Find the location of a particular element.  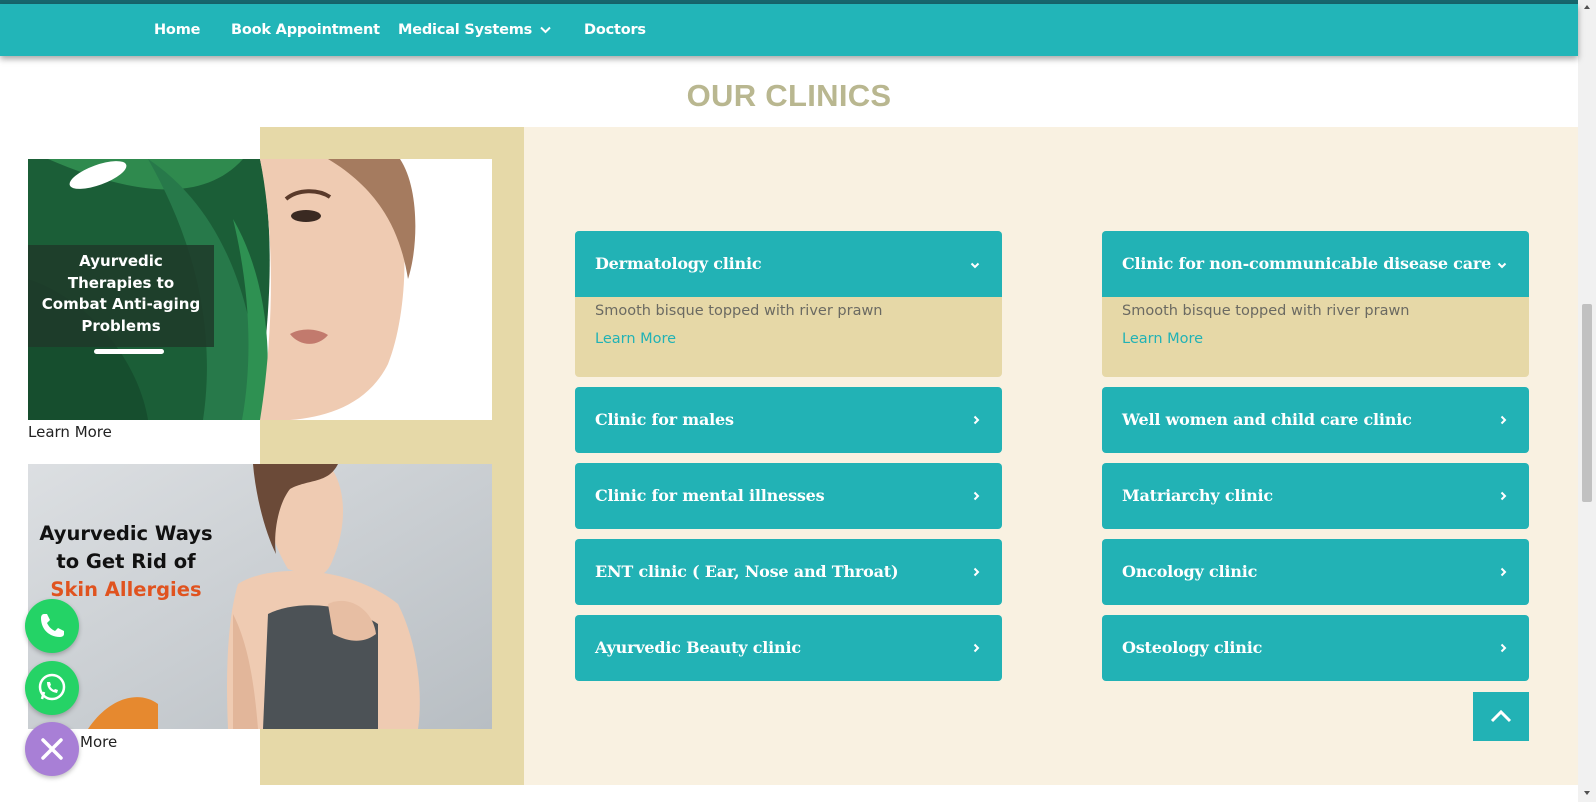

arrow-up-icon is located at coordinates (1501, 716).